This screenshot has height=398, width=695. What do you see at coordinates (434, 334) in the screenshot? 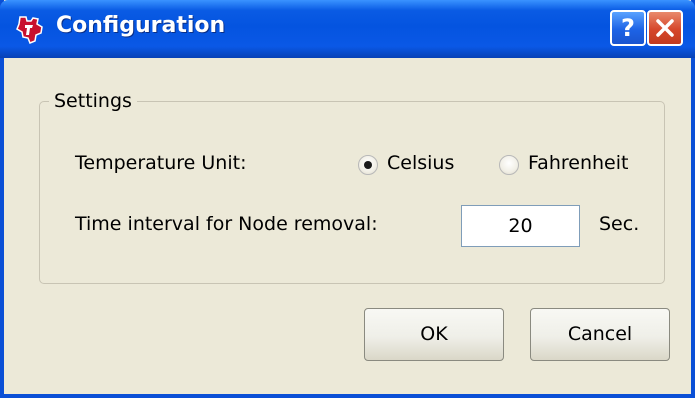
I see `ok-button: OK` at bounding box center [434, 334].